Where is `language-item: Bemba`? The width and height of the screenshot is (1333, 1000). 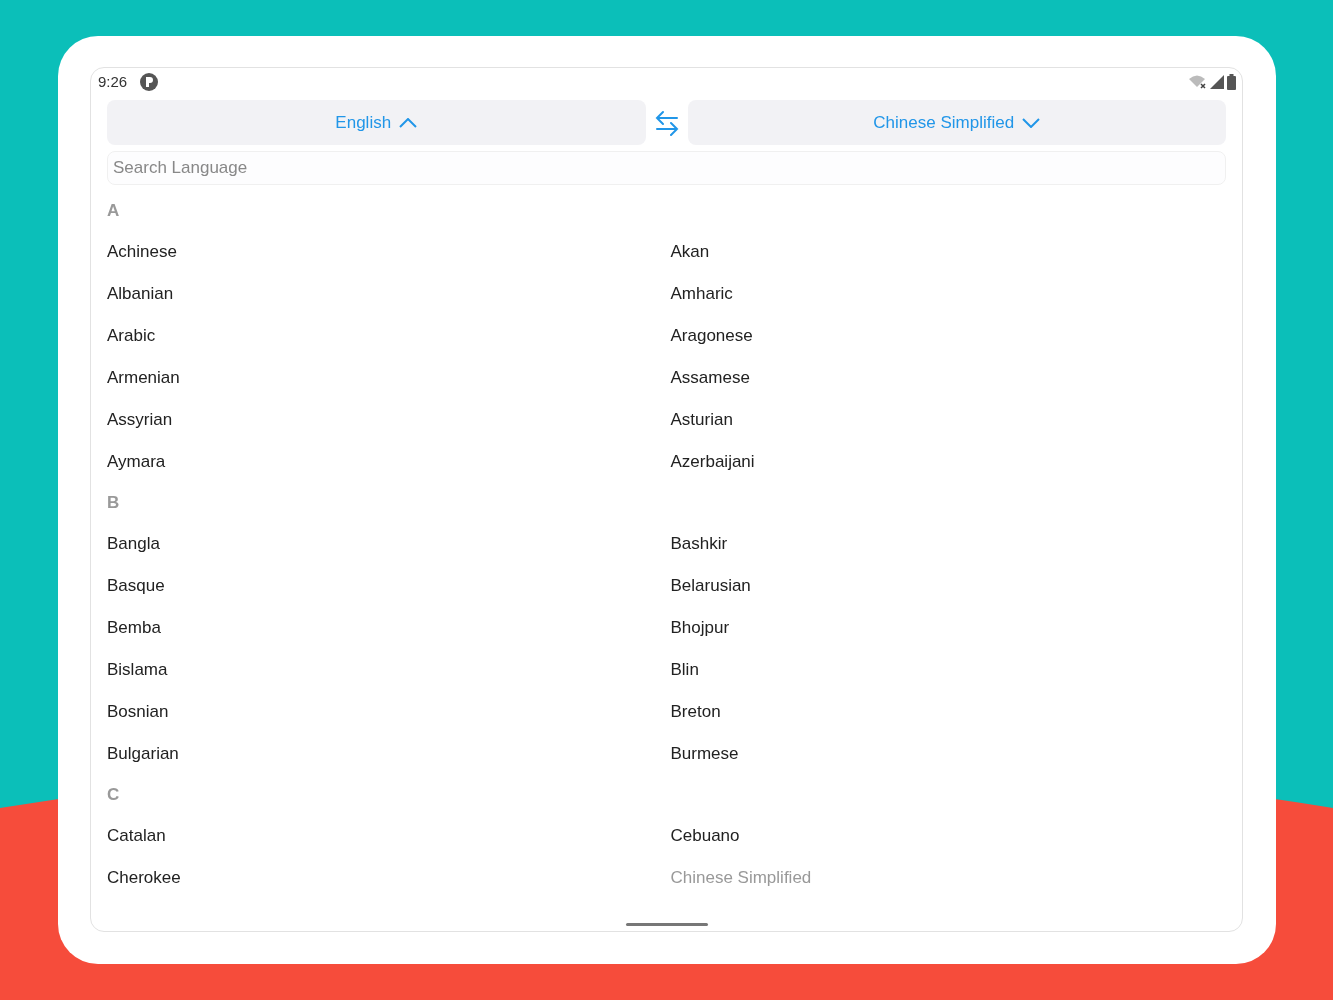
language-item: Bemba is located at coordinates (134, 628).